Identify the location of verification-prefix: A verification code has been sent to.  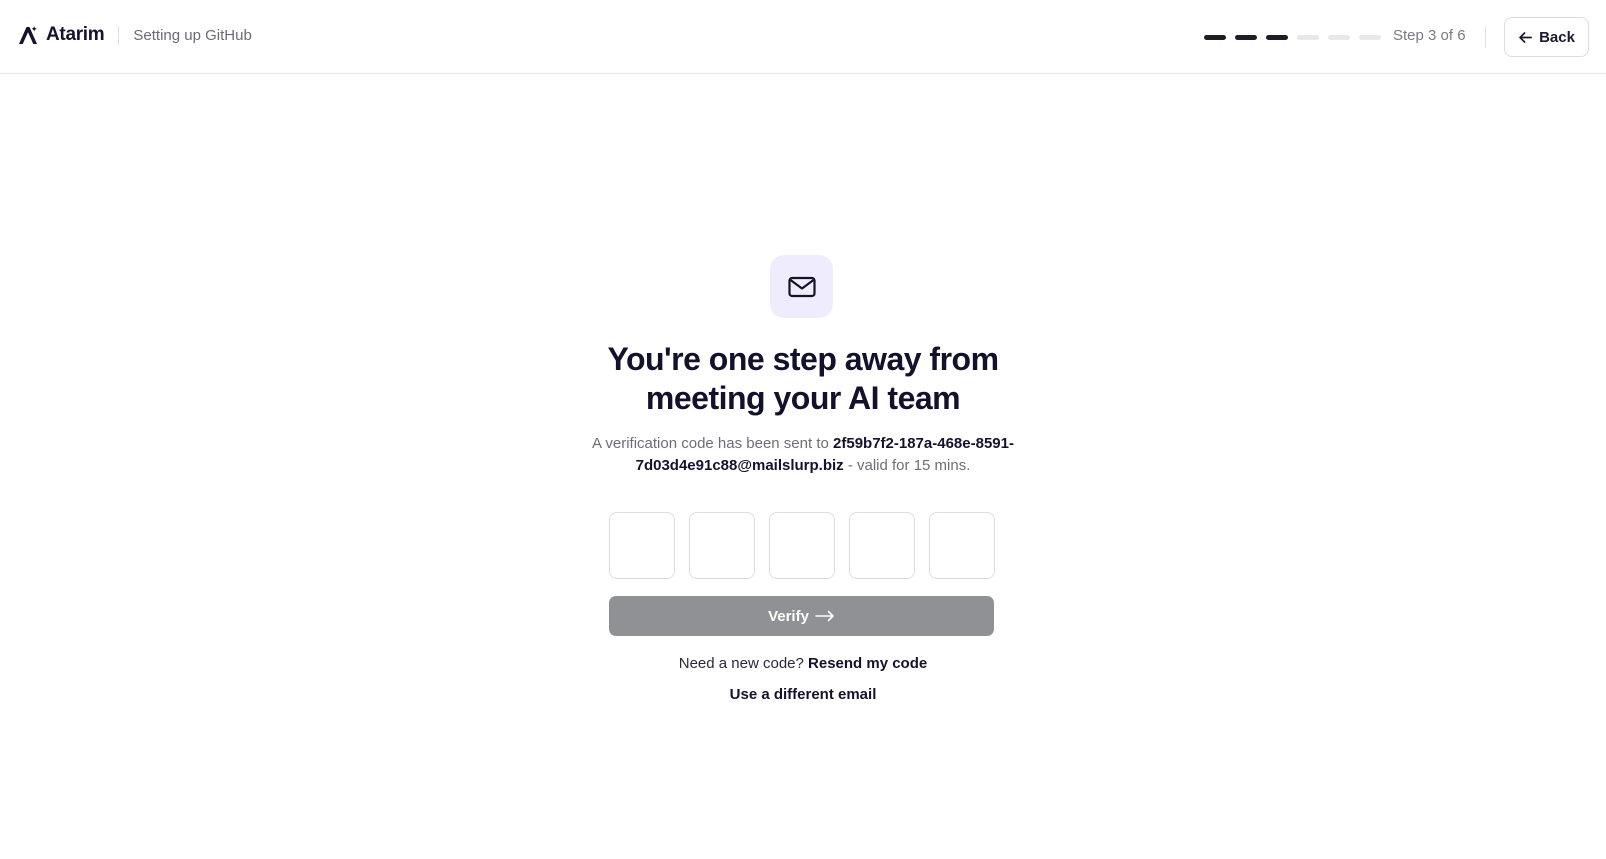
(713, 443).